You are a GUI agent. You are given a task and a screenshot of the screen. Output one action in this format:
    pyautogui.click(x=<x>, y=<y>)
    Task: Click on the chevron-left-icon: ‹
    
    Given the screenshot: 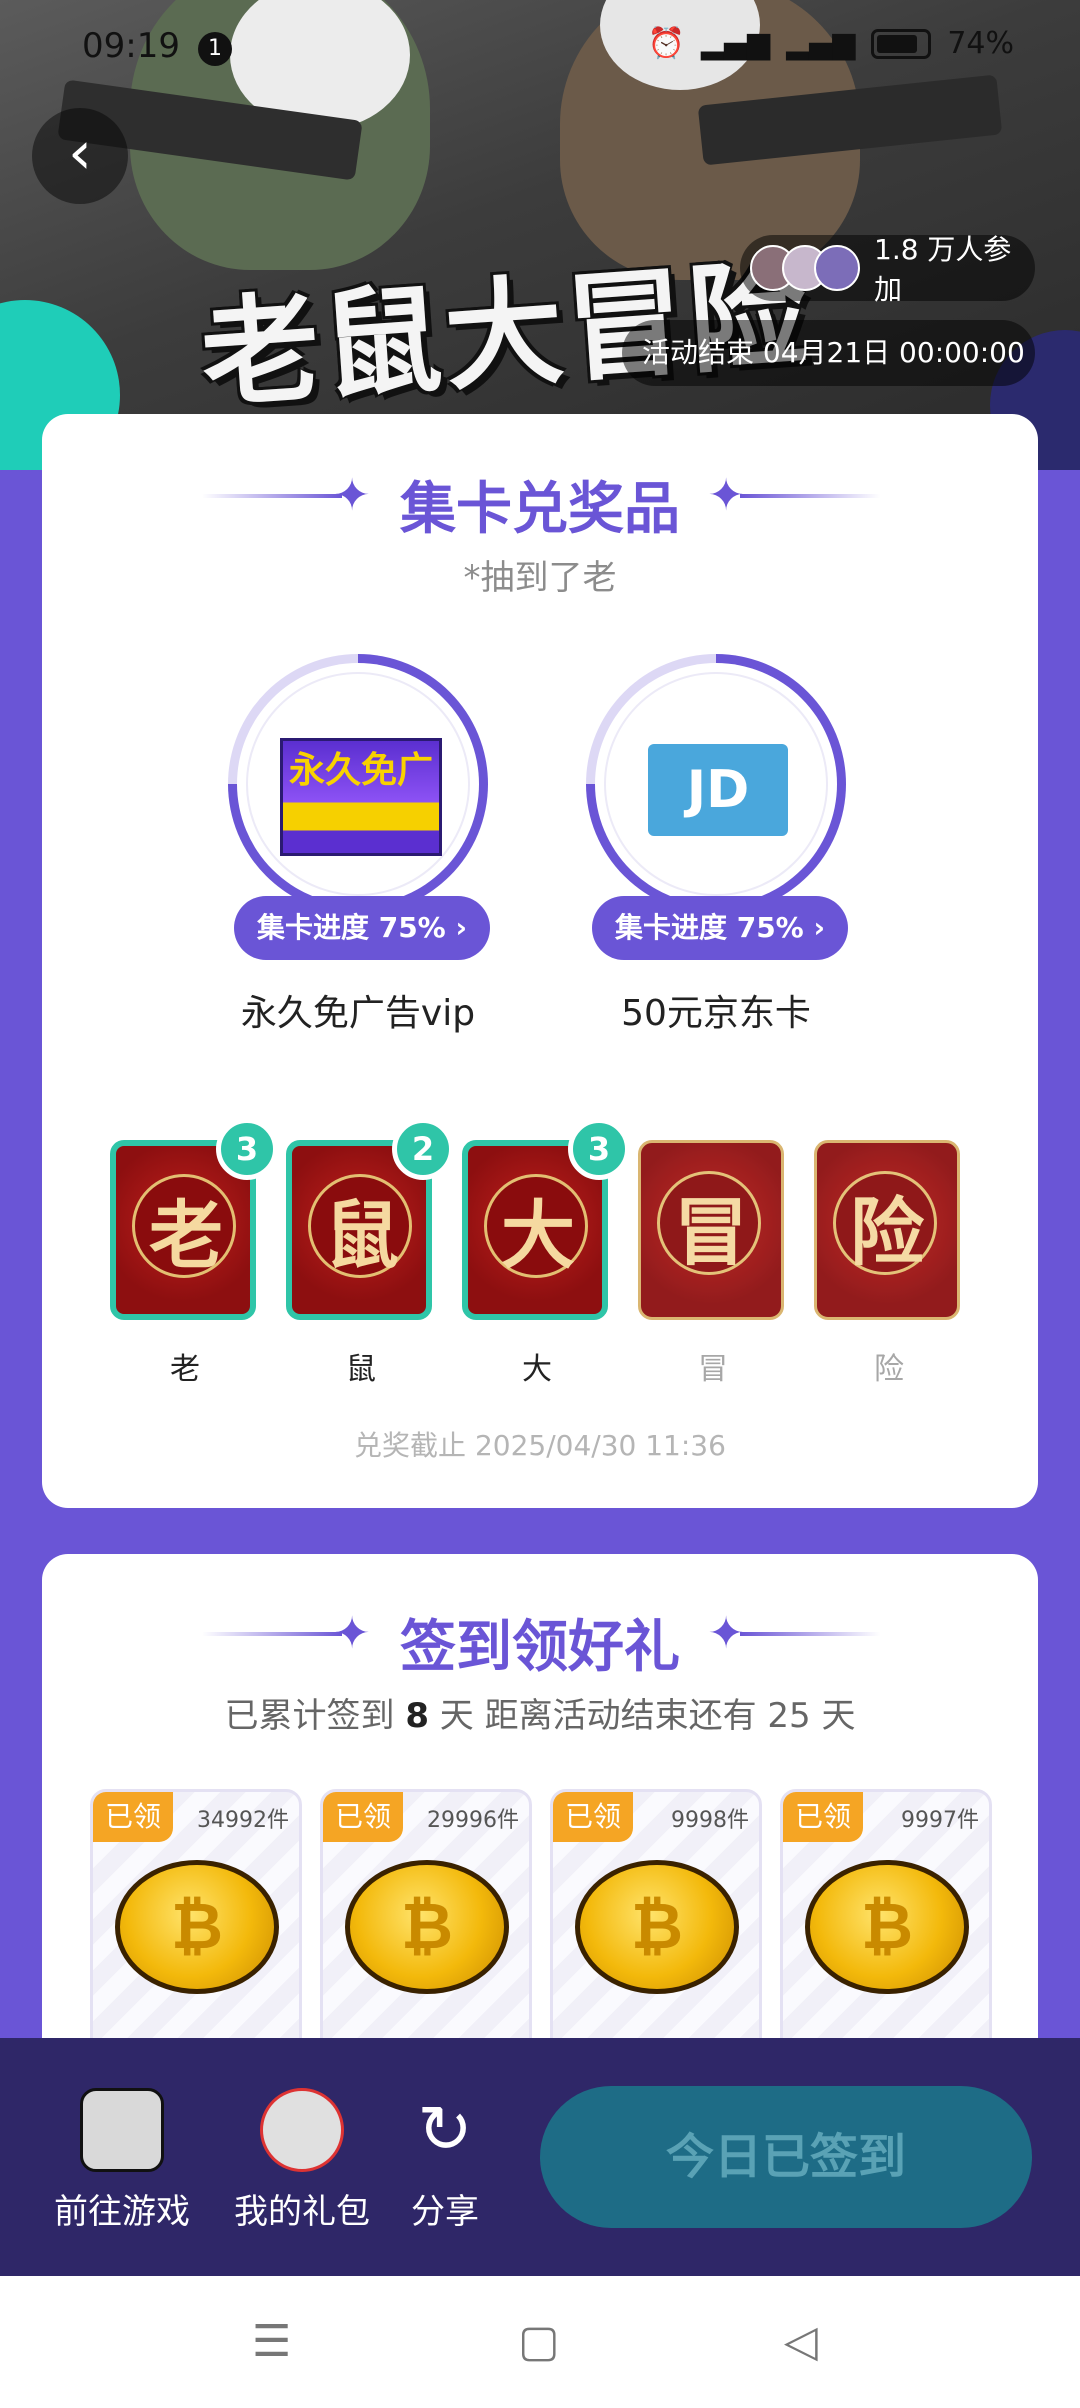 What is the action you would take?
    pyautogui.click(x=80, y=153)
    